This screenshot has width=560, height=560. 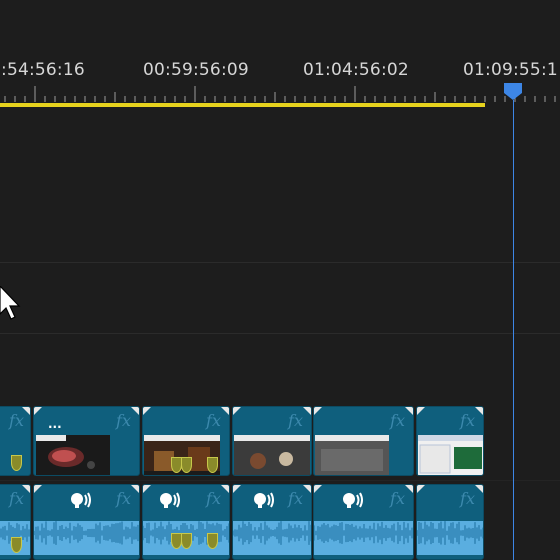 I want to click on timecode-label: 00:59:56:09, so click(x=196, y=70).